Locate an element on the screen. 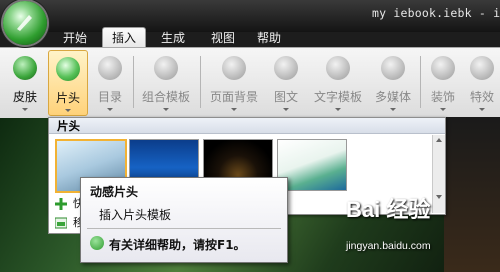  skin-icon is located at coordinates (25, 68).